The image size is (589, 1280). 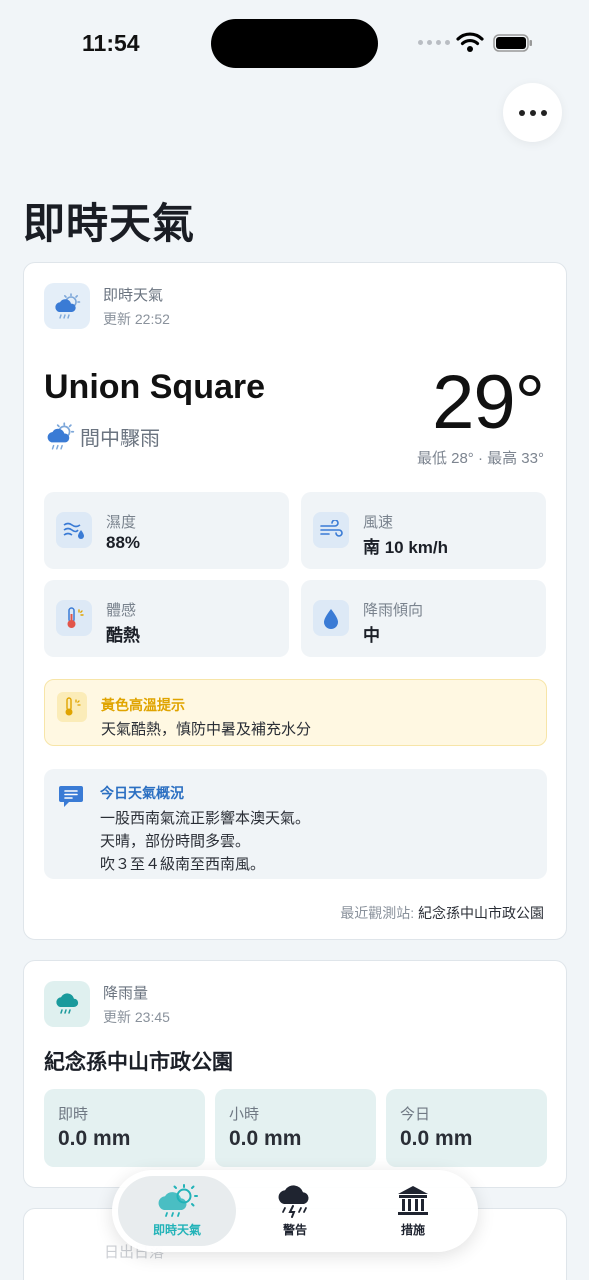 I want to click on bottom-tab-bar: 即時天氣 警告 措施, so click(x=295, y=1211).